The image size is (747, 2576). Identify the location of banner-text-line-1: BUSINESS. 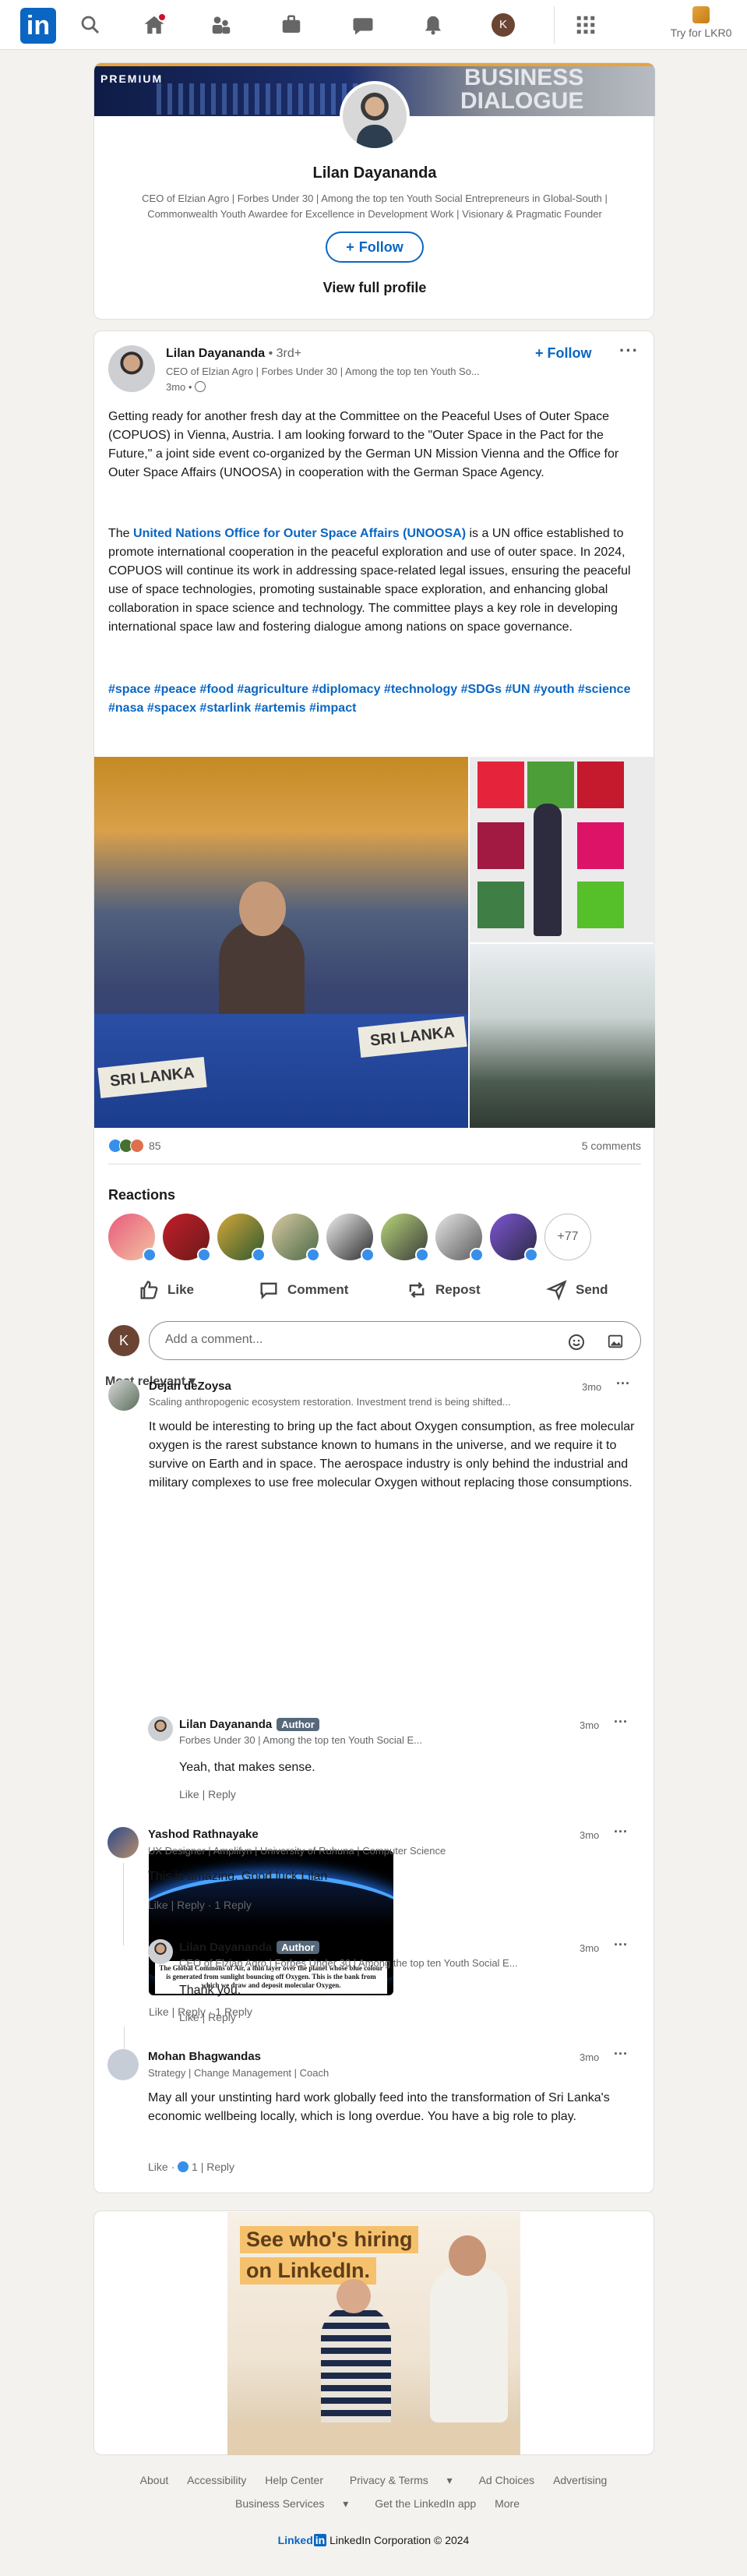
(524, 77).